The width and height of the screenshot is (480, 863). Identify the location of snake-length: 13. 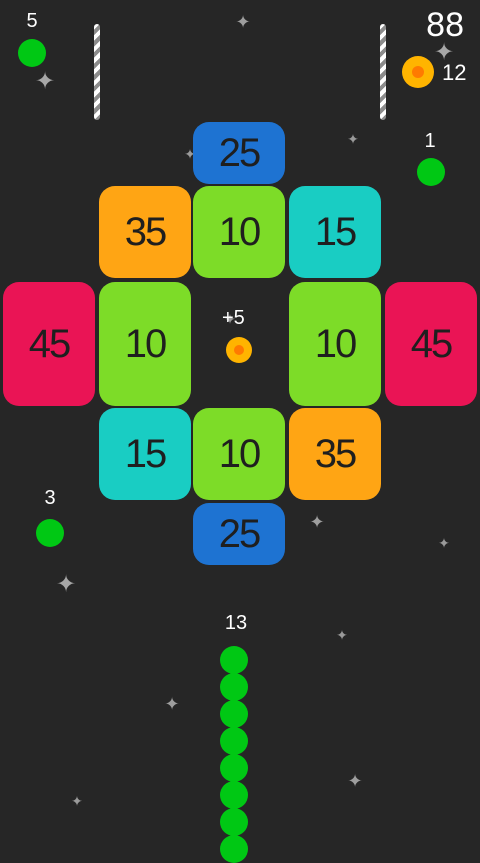
(236, 623).